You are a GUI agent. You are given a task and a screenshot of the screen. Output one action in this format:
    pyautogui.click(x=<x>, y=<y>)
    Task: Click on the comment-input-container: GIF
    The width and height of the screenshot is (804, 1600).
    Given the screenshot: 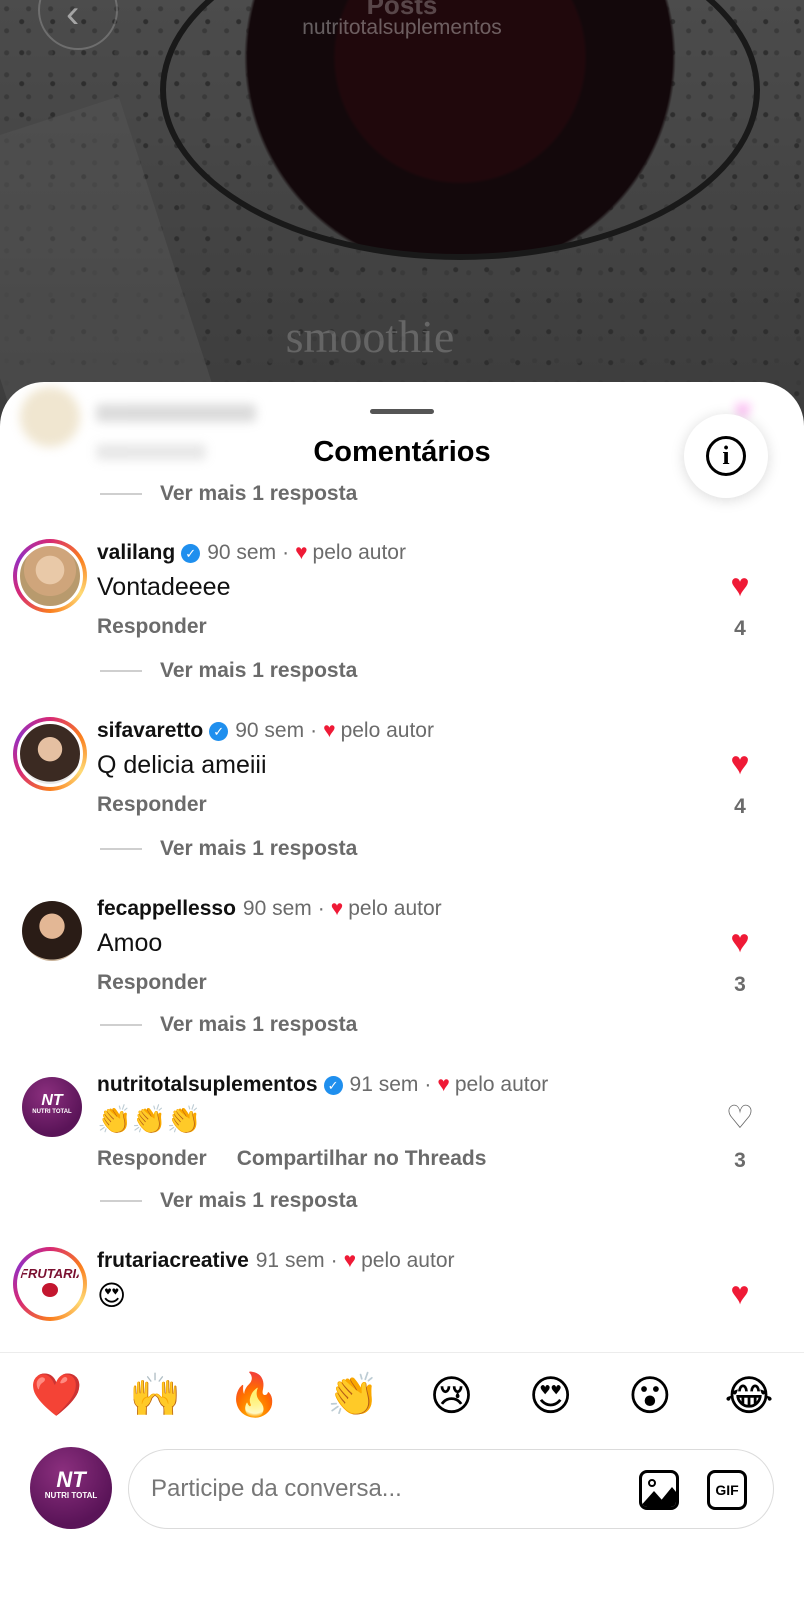 What is the action you would take?
    pyautogui.click(x=451, y=1489)
    